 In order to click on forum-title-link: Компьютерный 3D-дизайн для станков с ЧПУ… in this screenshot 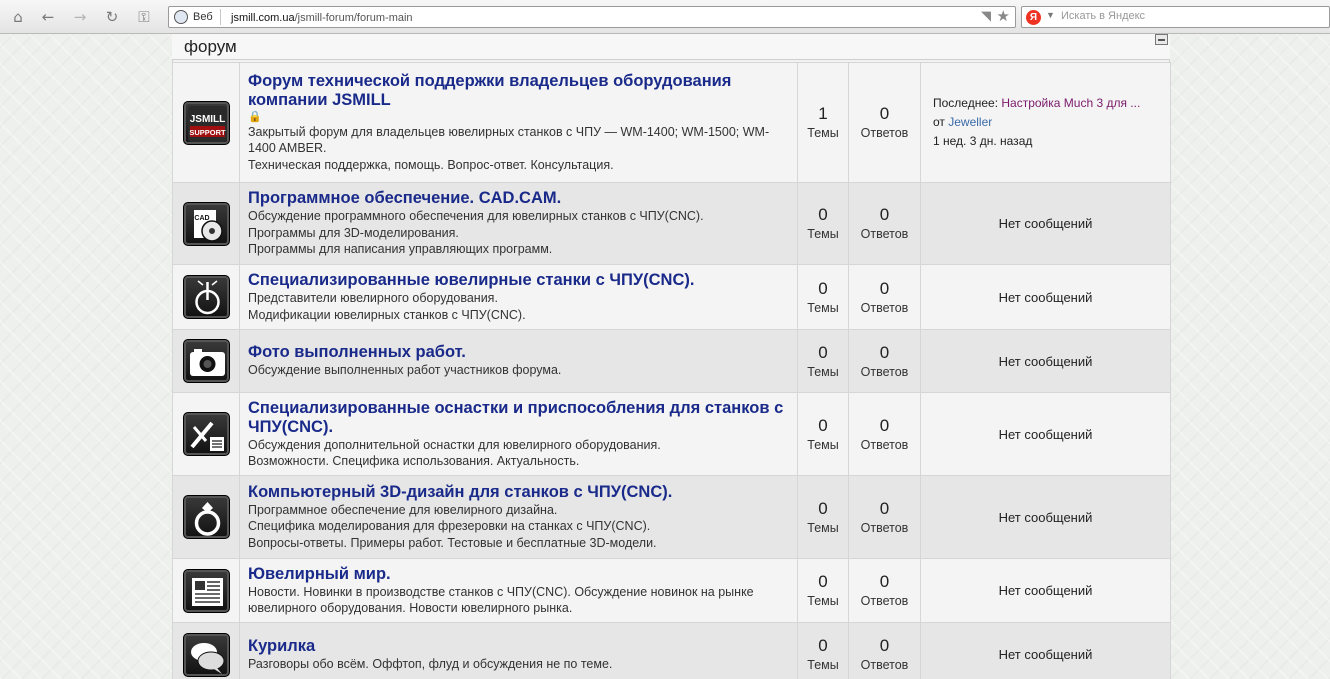, I will do `click(518, 492)`.